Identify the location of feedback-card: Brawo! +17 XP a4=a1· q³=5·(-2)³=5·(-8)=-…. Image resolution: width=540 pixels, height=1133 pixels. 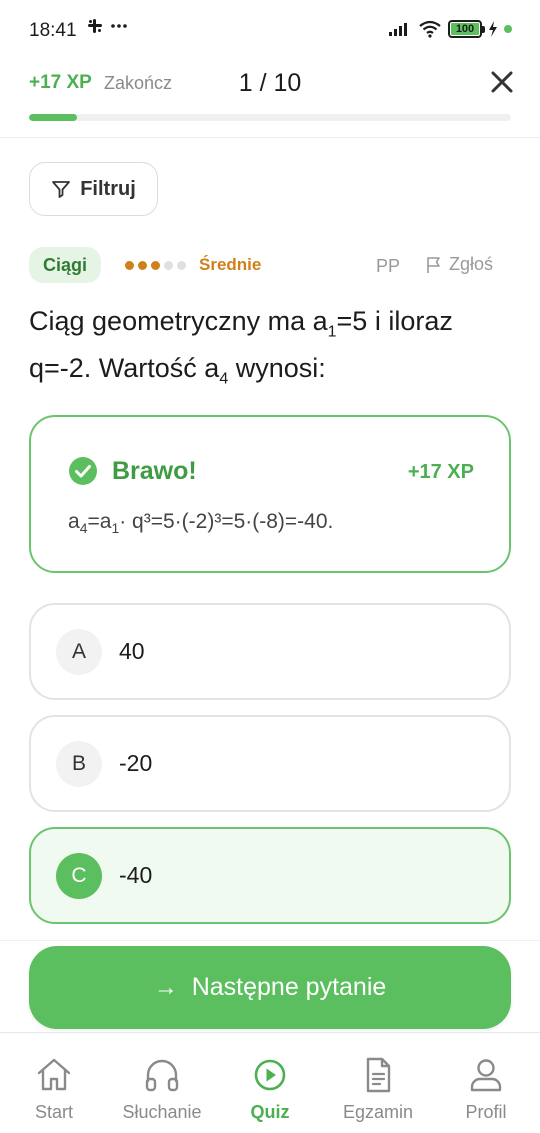
(270, 494).